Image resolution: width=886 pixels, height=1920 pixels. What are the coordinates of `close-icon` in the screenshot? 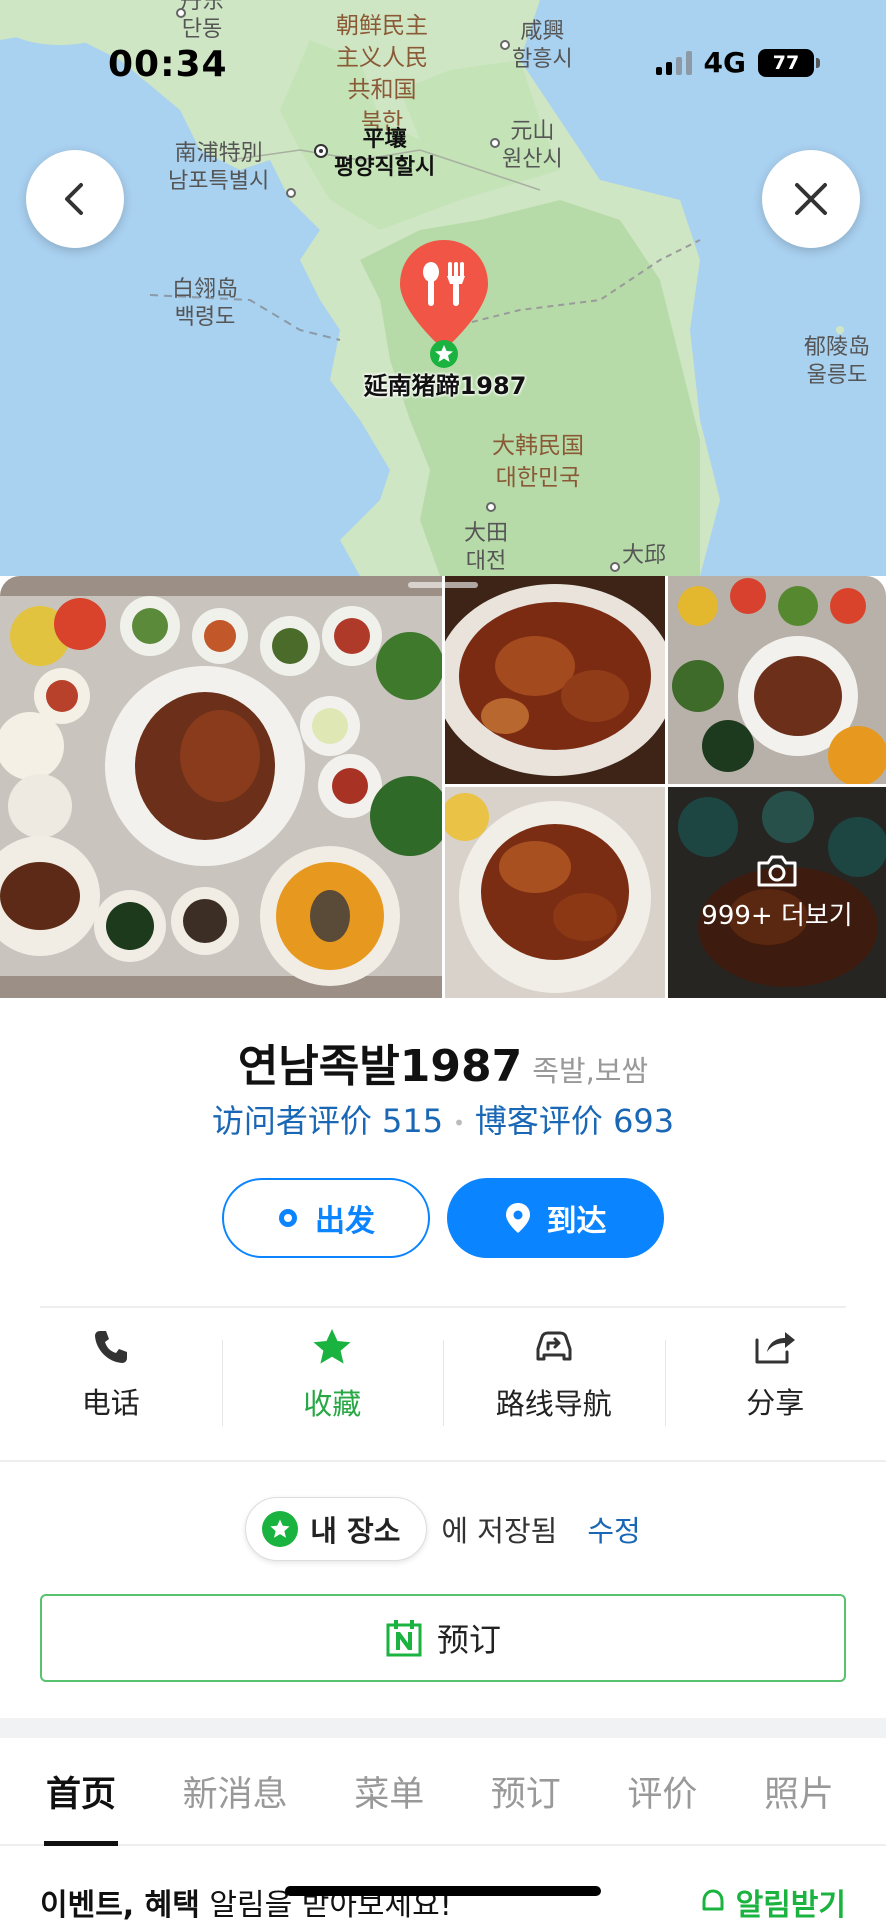 It's located at (811, 199).